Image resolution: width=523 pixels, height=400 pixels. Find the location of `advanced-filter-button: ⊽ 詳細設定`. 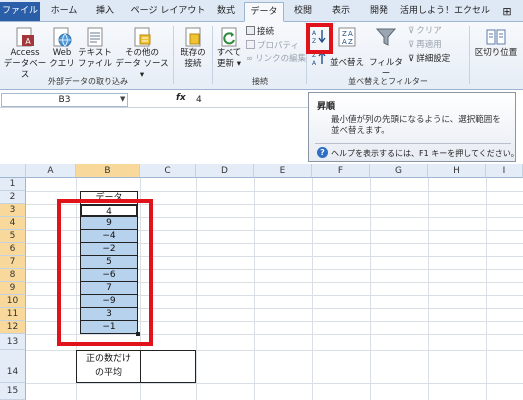

advanced-filter-button: ⊽ 詳細設定 is located at coordinates (429, 59).